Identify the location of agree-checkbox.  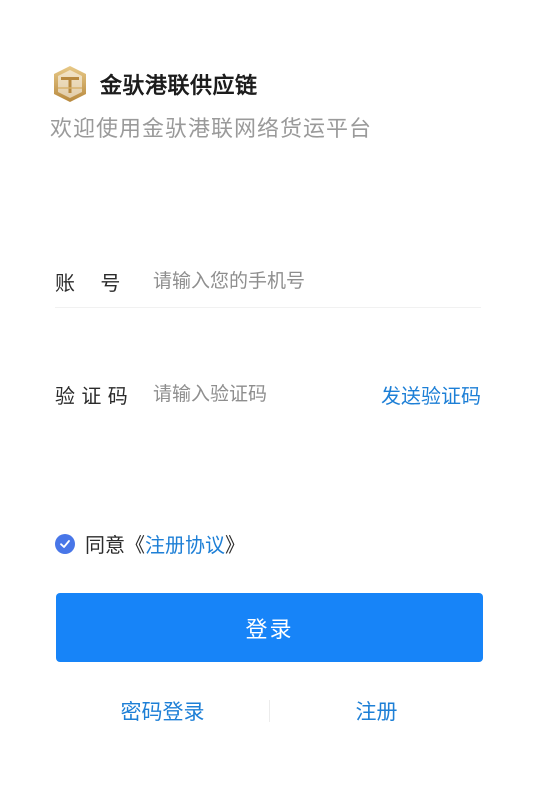
(65, 543).